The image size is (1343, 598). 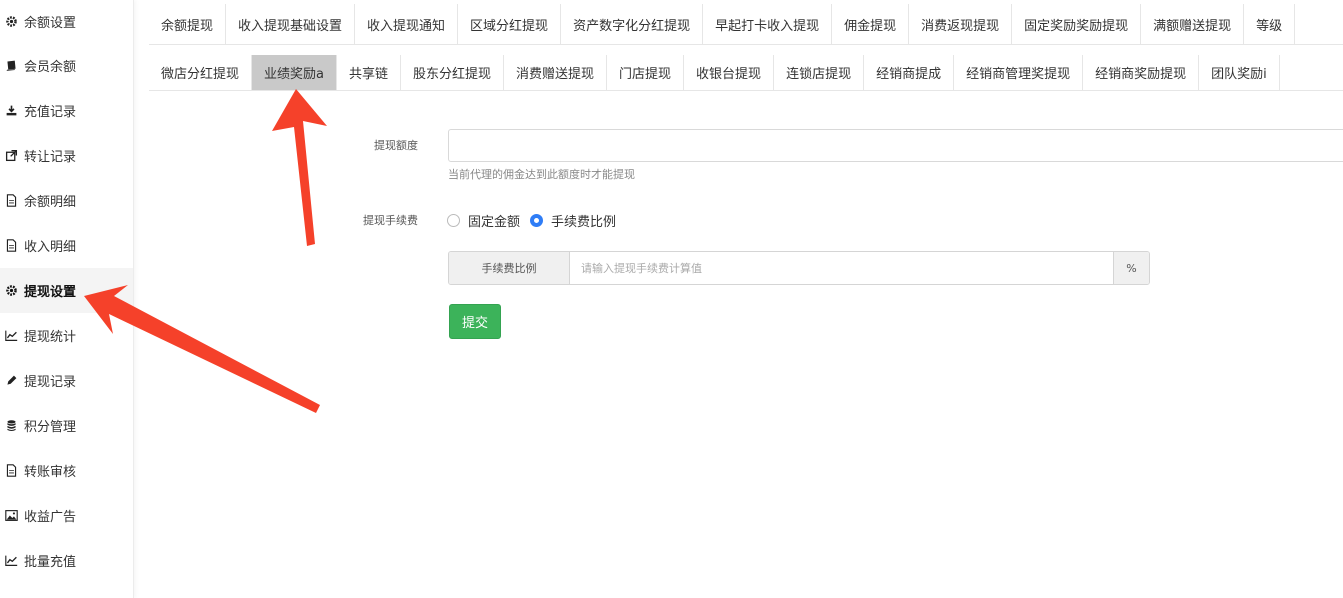 I want to click on sidebar-item-income-details: 收入明细, so click(x=66, y=245).